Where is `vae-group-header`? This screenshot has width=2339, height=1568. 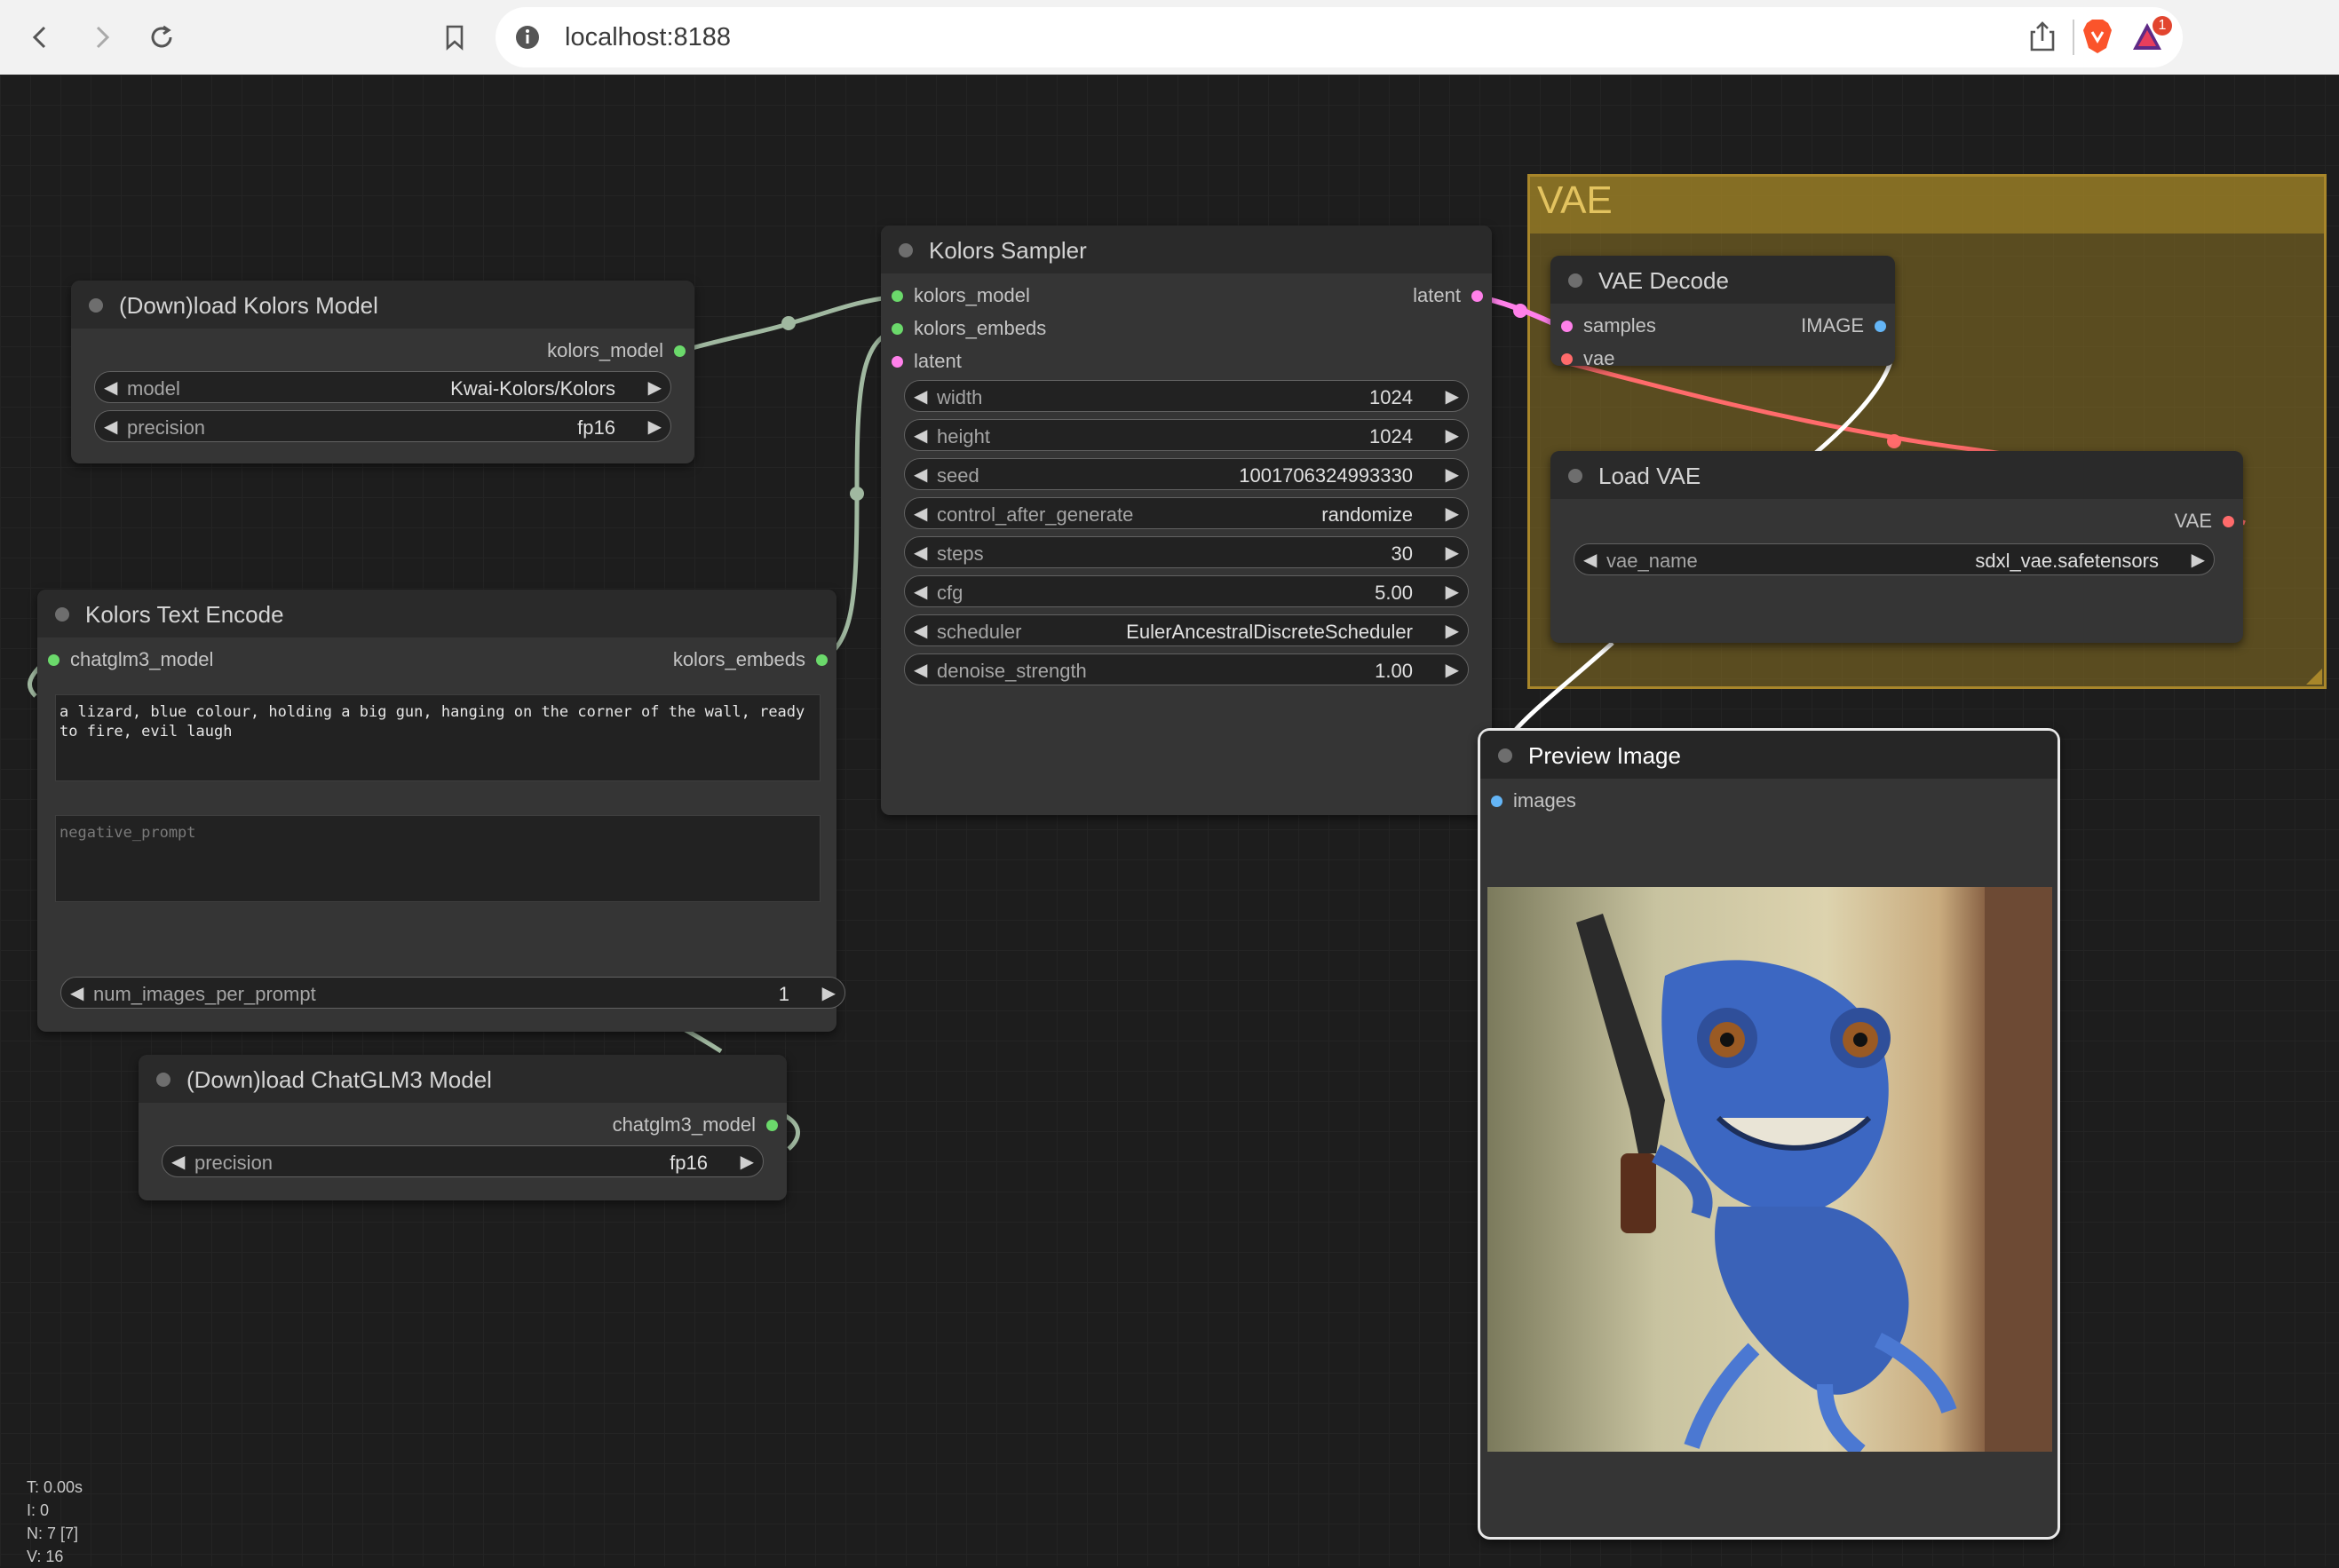
vae-group-header is located at coordinates (1927, 205).